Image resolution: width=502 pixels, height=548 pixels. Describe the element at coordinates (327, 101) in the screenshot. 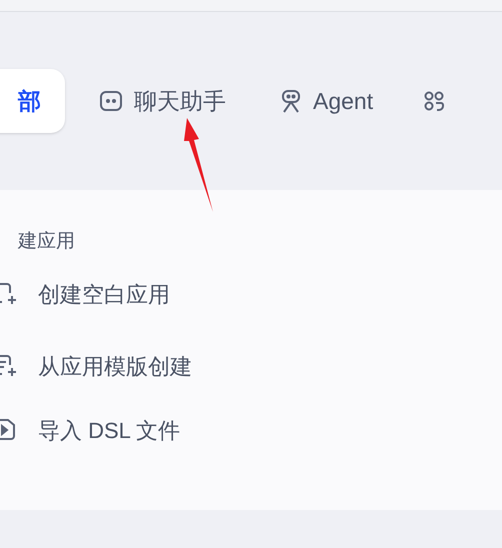

I see `category-tab: Agent` at that location.